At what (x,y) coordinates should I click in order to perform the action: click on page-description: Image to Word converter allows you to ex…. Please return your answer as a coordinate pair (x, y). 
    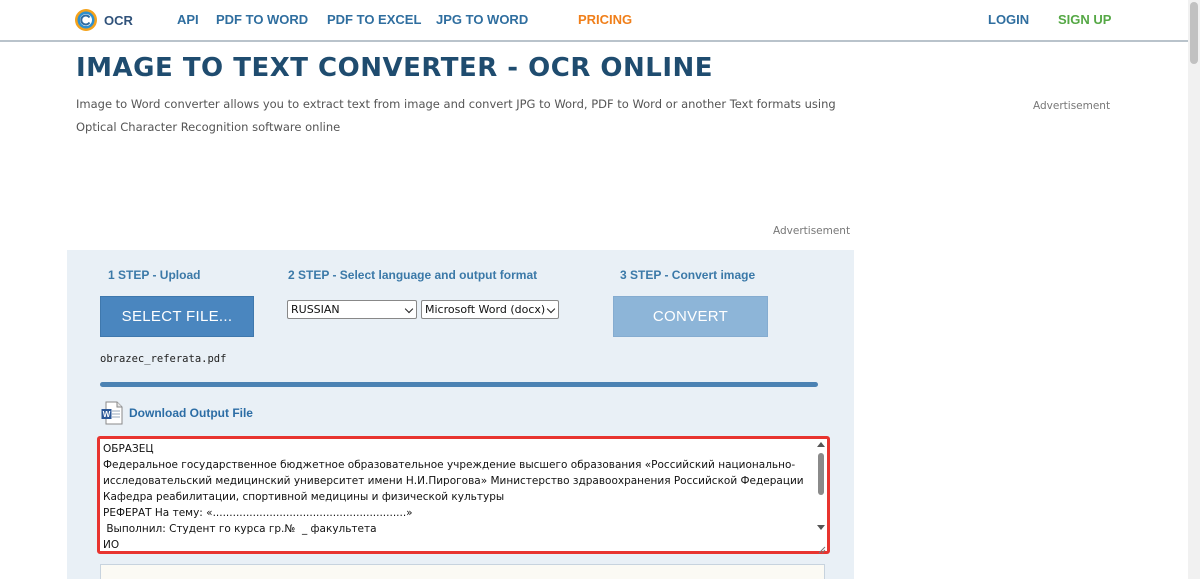
    Looking at the image, I should click on (456, 115).